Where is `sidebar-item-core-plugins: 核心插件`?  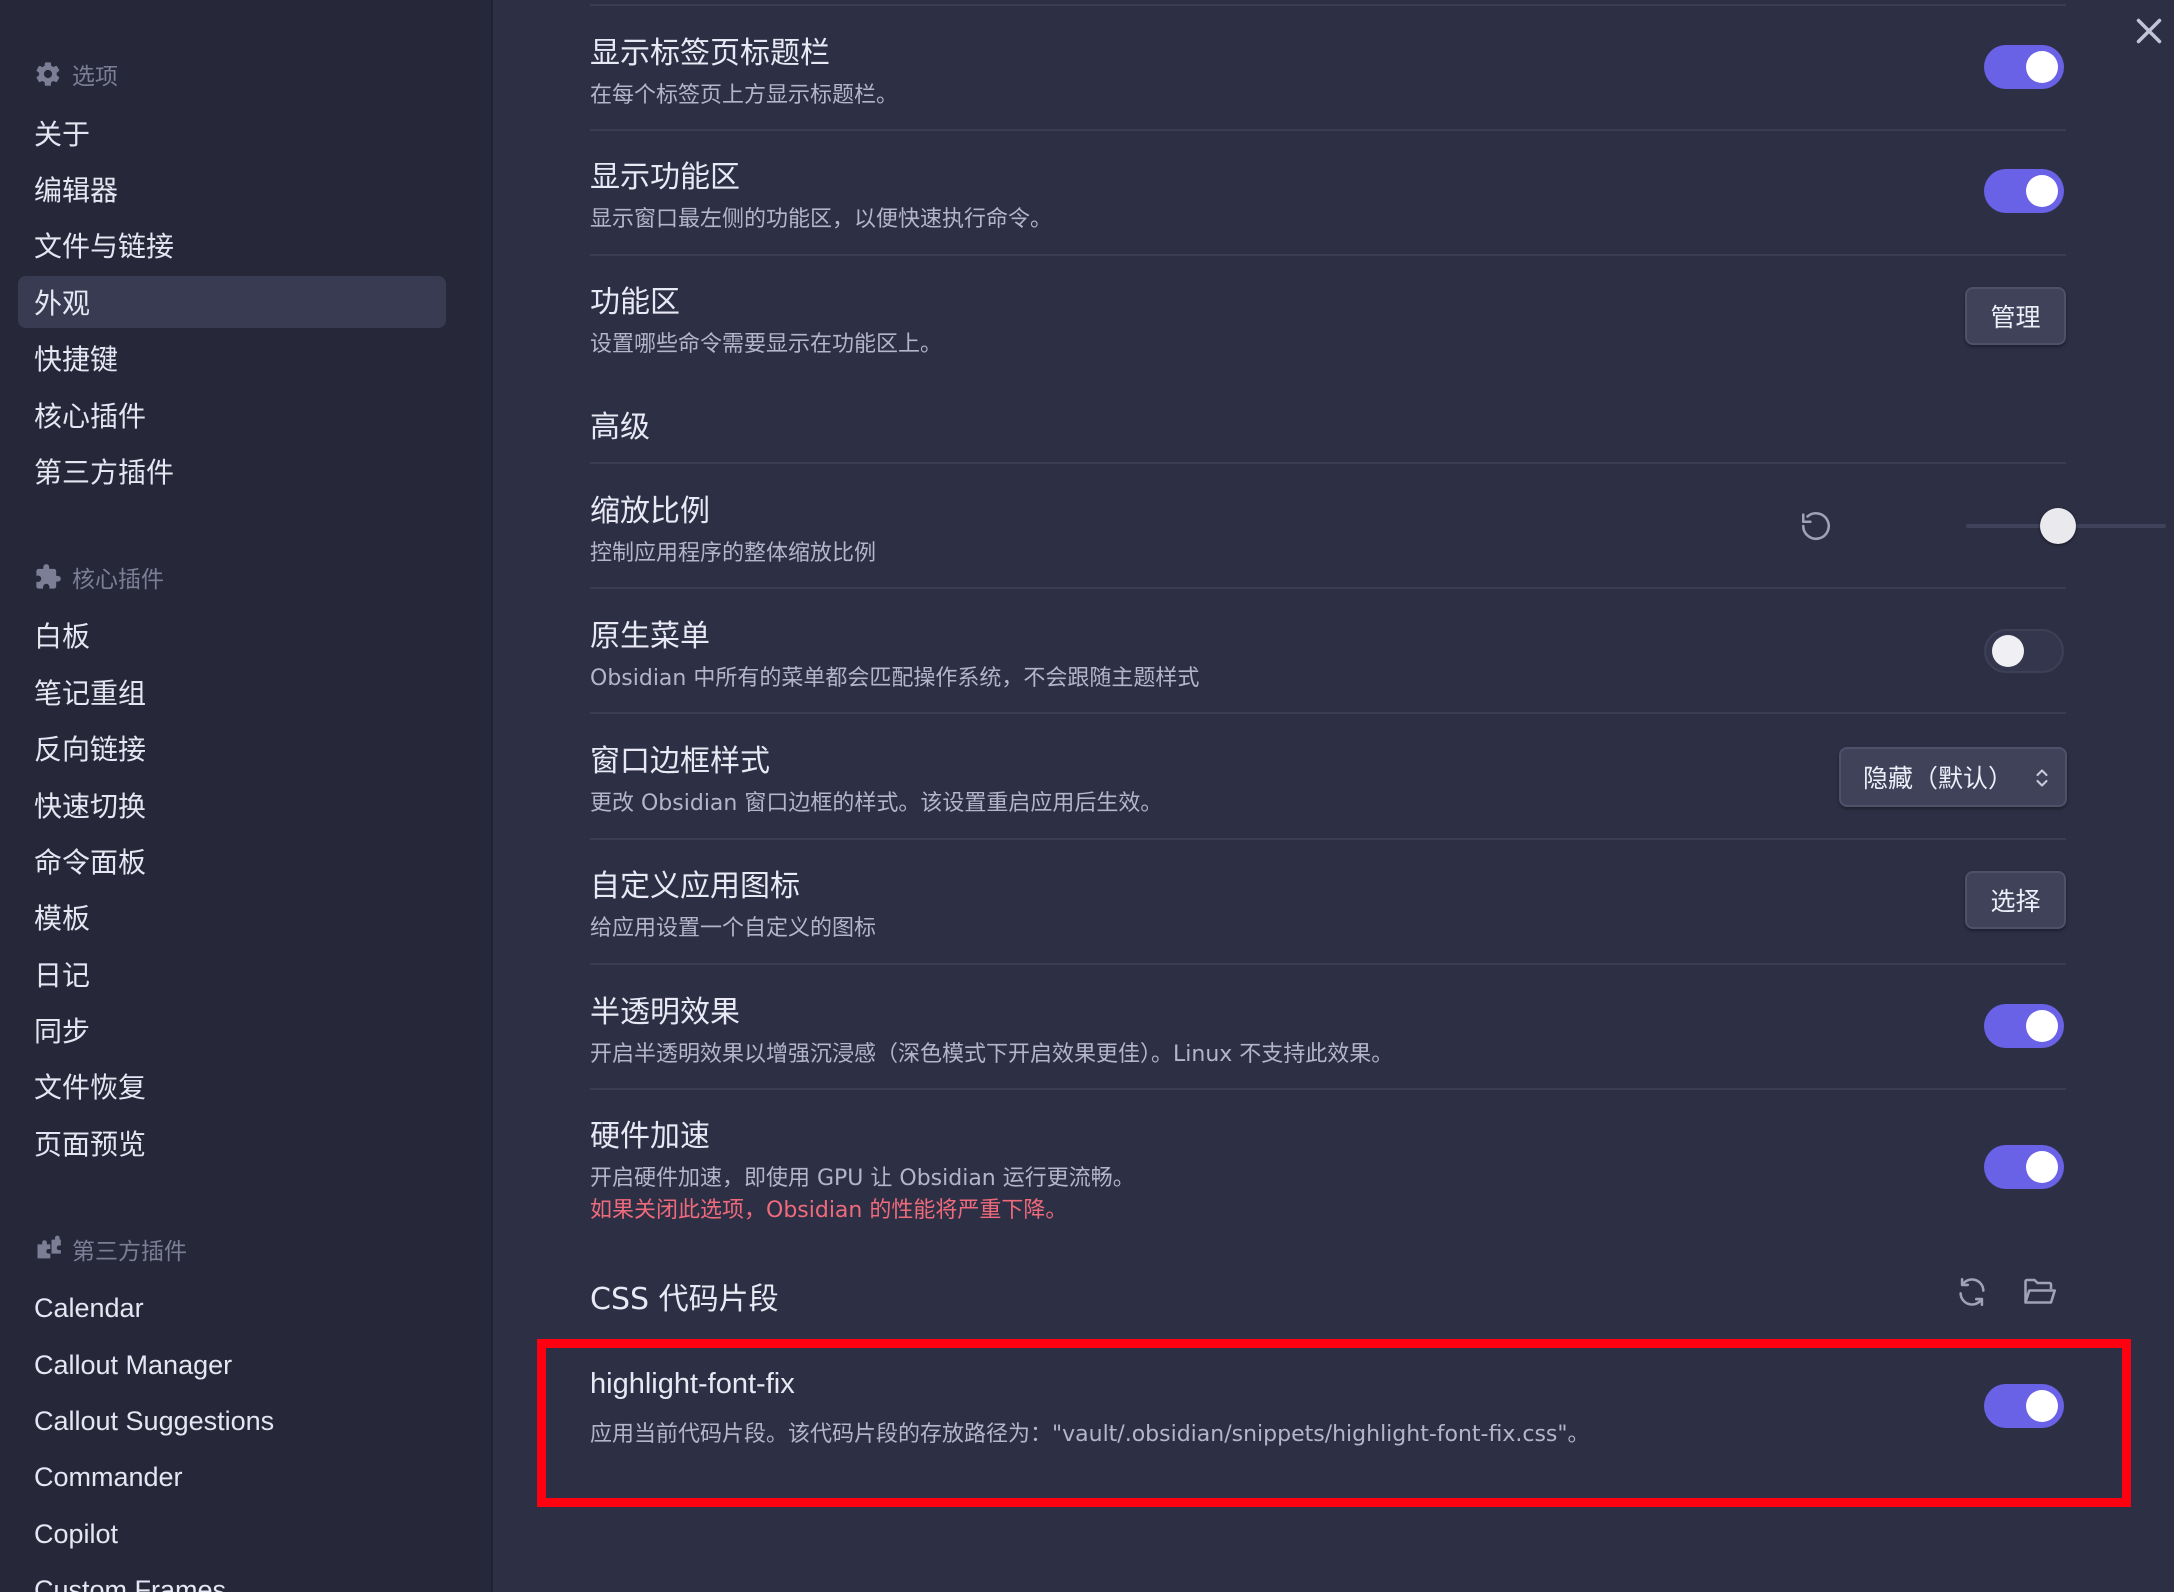
sidebar-item-core-plugins: 核心插件 is located at coordinates (232, 415).